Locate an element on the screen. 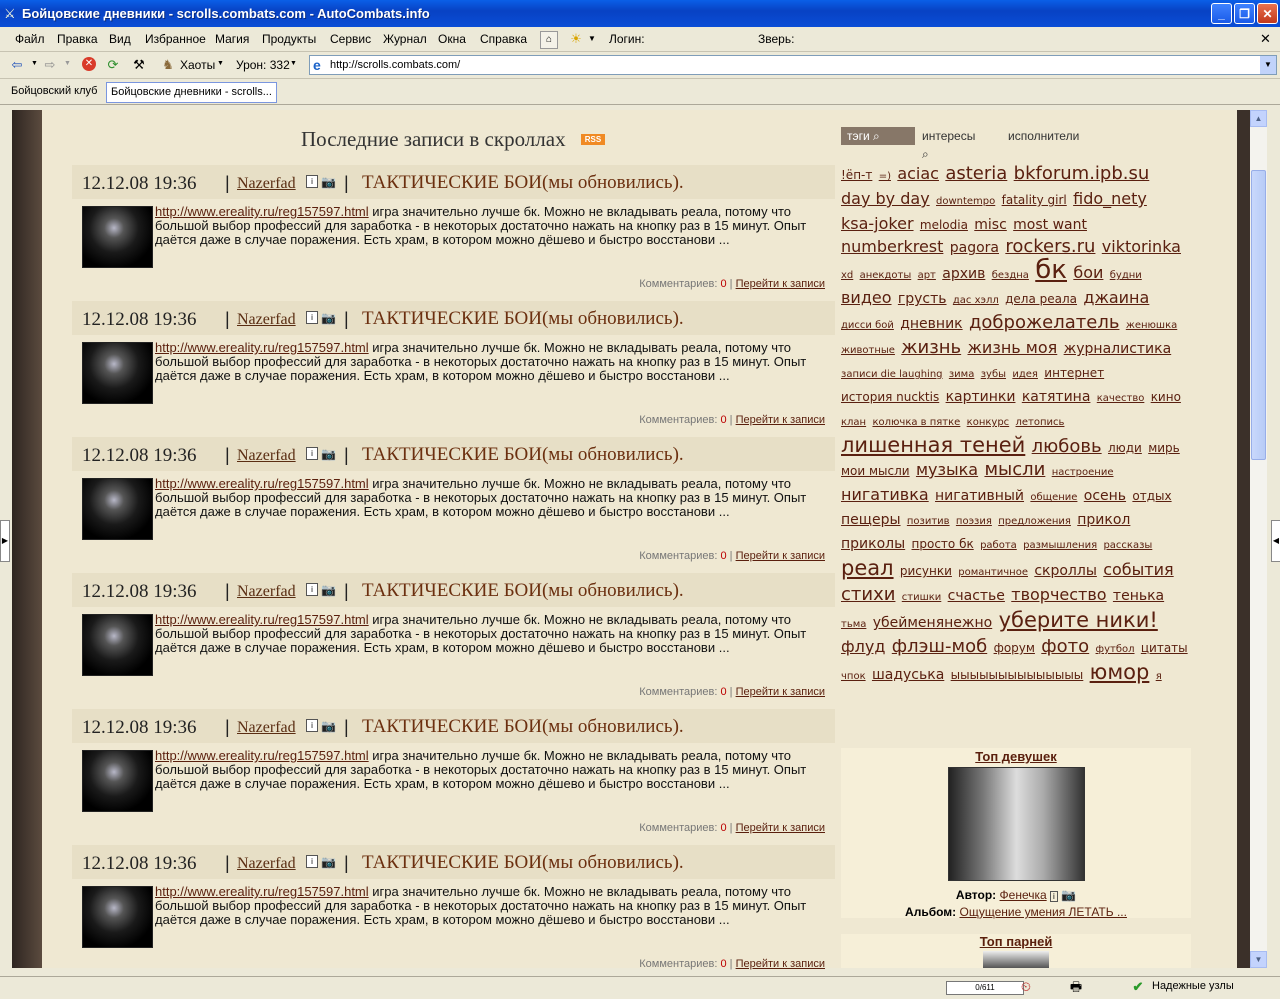 The width and height of the screenshot is (1280, 999). tag-link: рассказы is located at coordinates (1127, 546).